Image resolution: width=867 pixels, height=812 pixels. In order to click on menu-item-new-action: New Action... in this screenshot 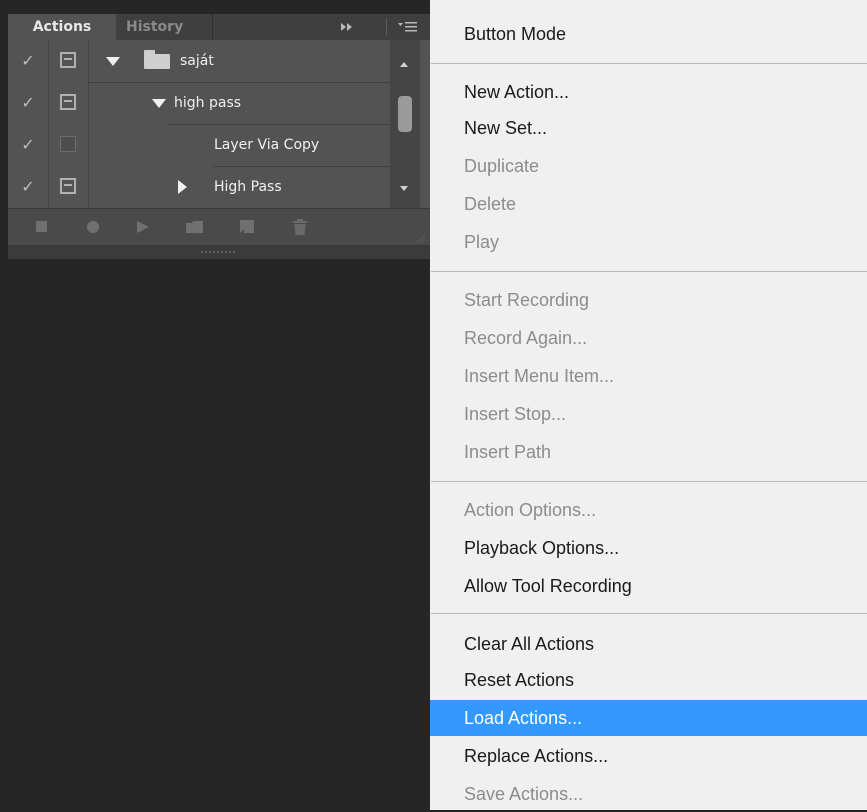, I will do `click(648, 92)`.